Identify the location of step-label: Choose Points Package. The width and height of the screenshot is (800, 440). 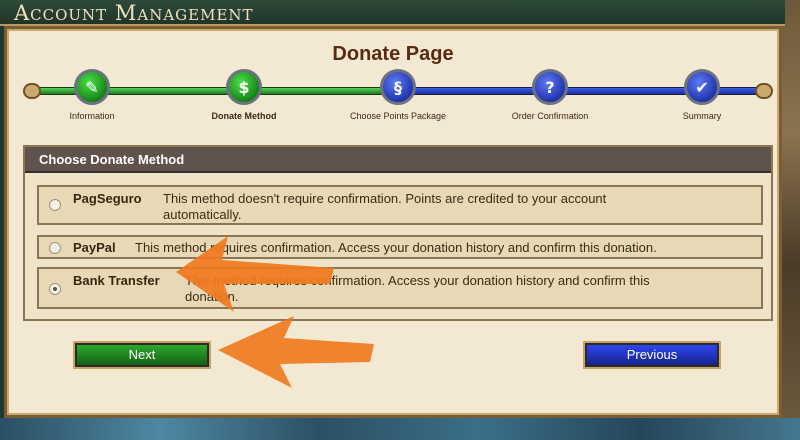
(398, 116).